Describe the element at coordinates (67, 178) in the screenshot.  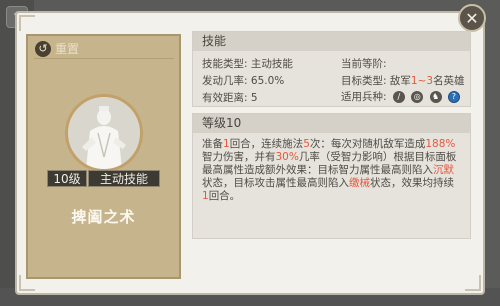
I see `skill-level-badge: 10级` at that location.